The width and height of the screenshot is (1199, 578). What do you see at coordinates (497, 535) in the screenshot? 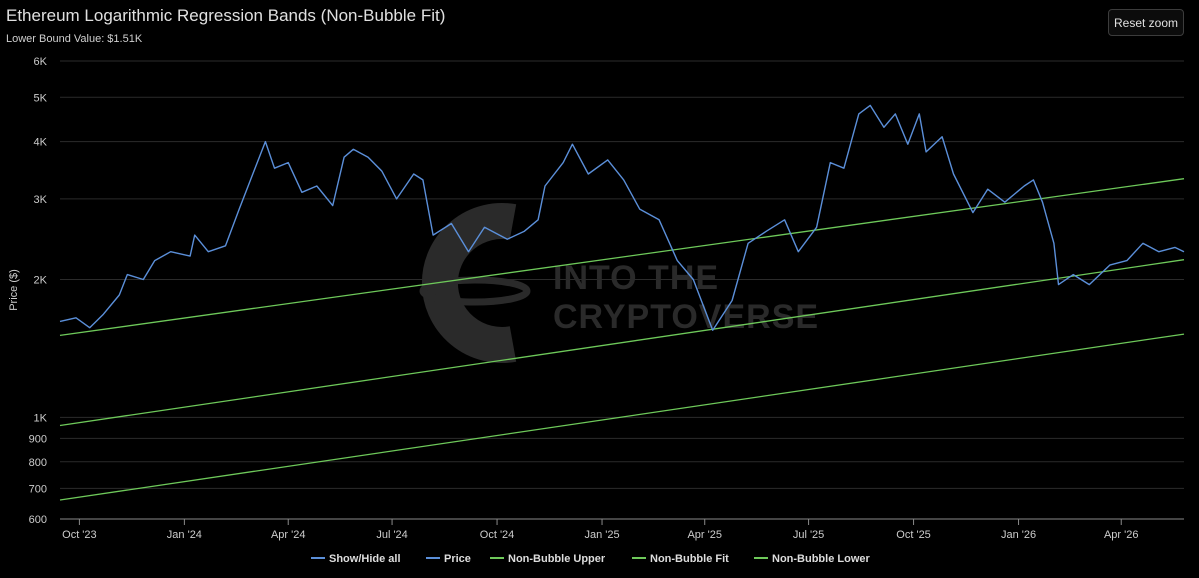
I see `x-tick-label: Oct '24` at bounding box center [497, 535].